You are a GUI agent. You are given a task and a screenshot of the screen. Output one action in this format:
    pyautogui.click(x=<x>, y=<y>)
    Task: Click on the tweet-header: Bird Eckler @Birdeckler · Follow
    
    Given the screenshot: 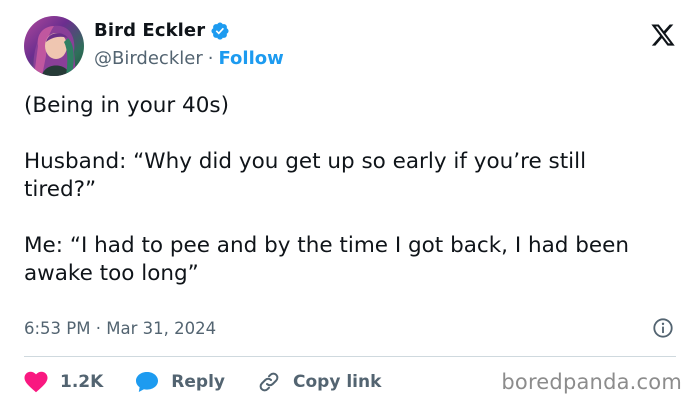 What is the action you would take?
    pyautogui.click(x=354, y=47)
    